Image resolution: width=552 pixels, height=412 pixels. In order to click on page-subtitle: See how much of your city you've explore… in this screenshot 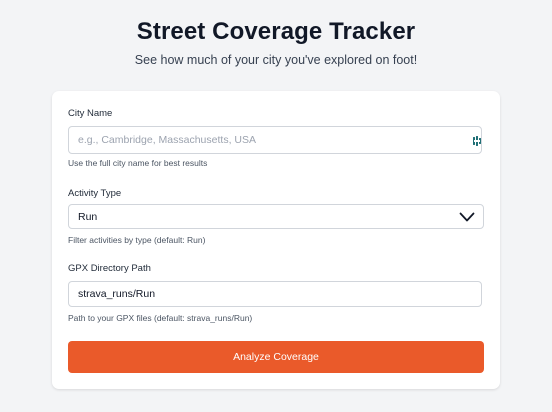, I will do `click(276, 60)`.